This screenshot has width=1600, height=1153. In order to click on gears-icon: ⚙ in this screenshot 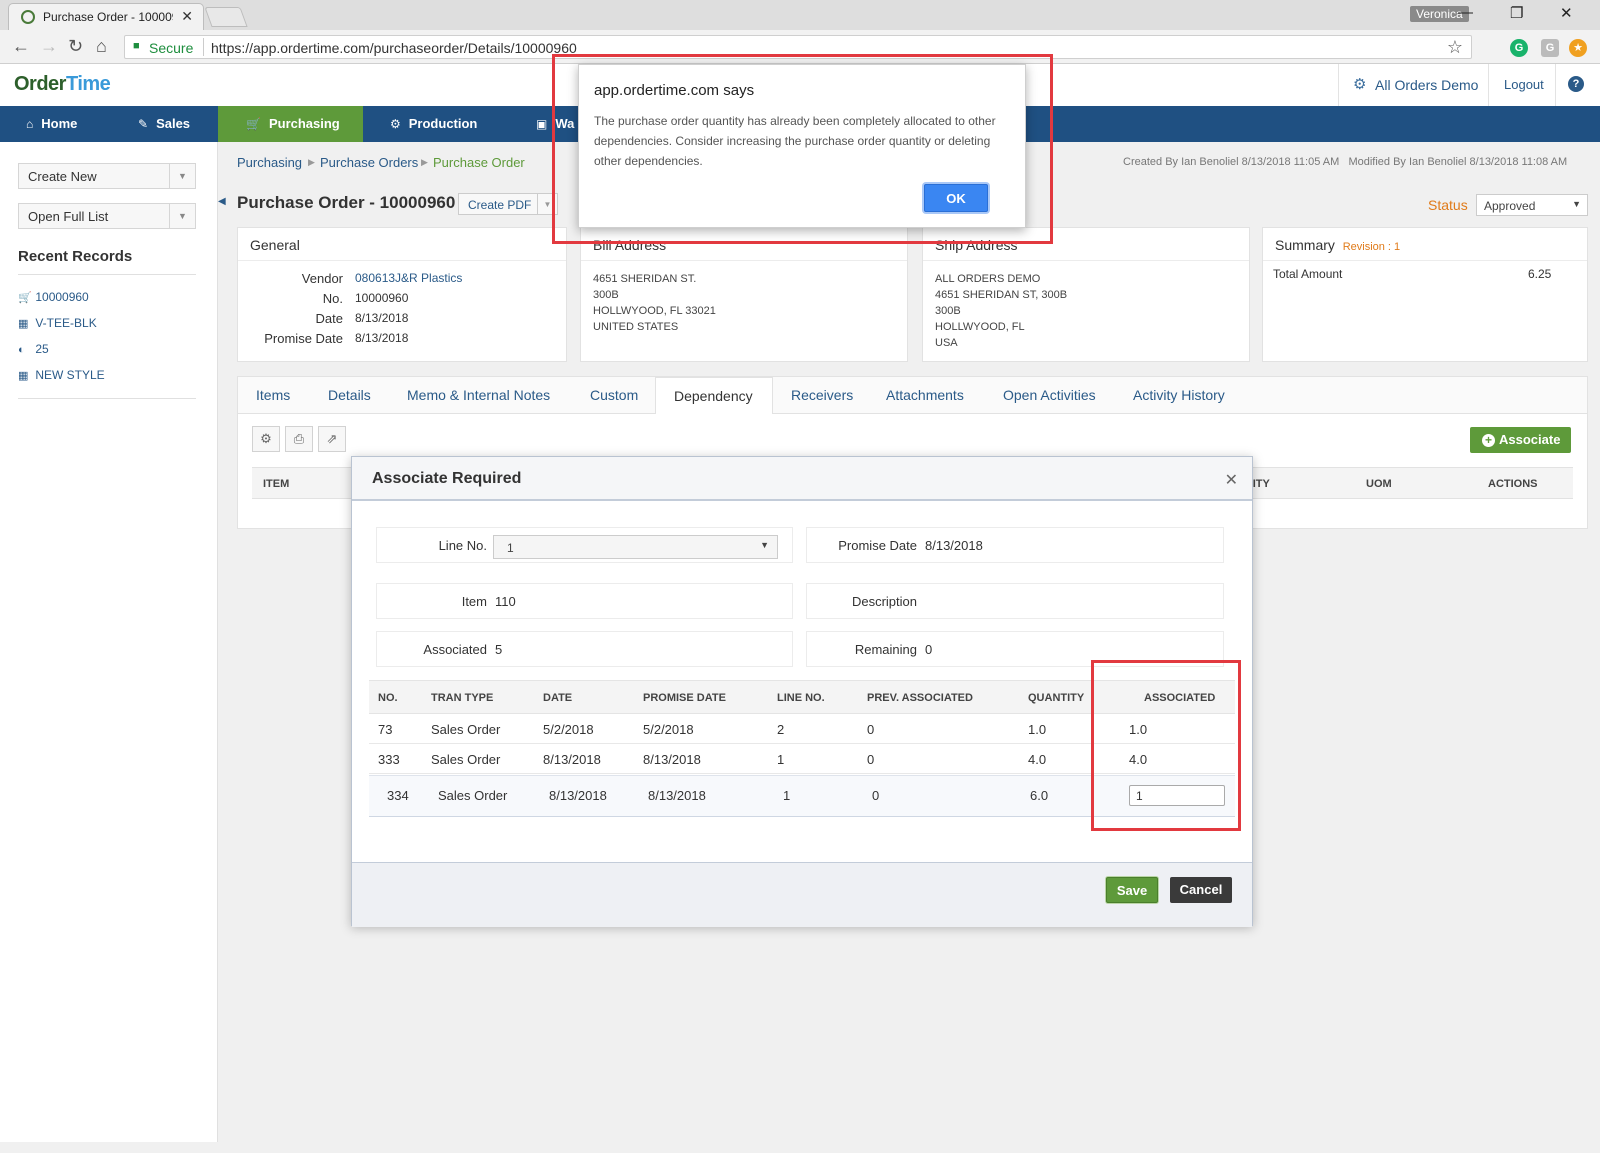, I will do `click(395, 124)`.